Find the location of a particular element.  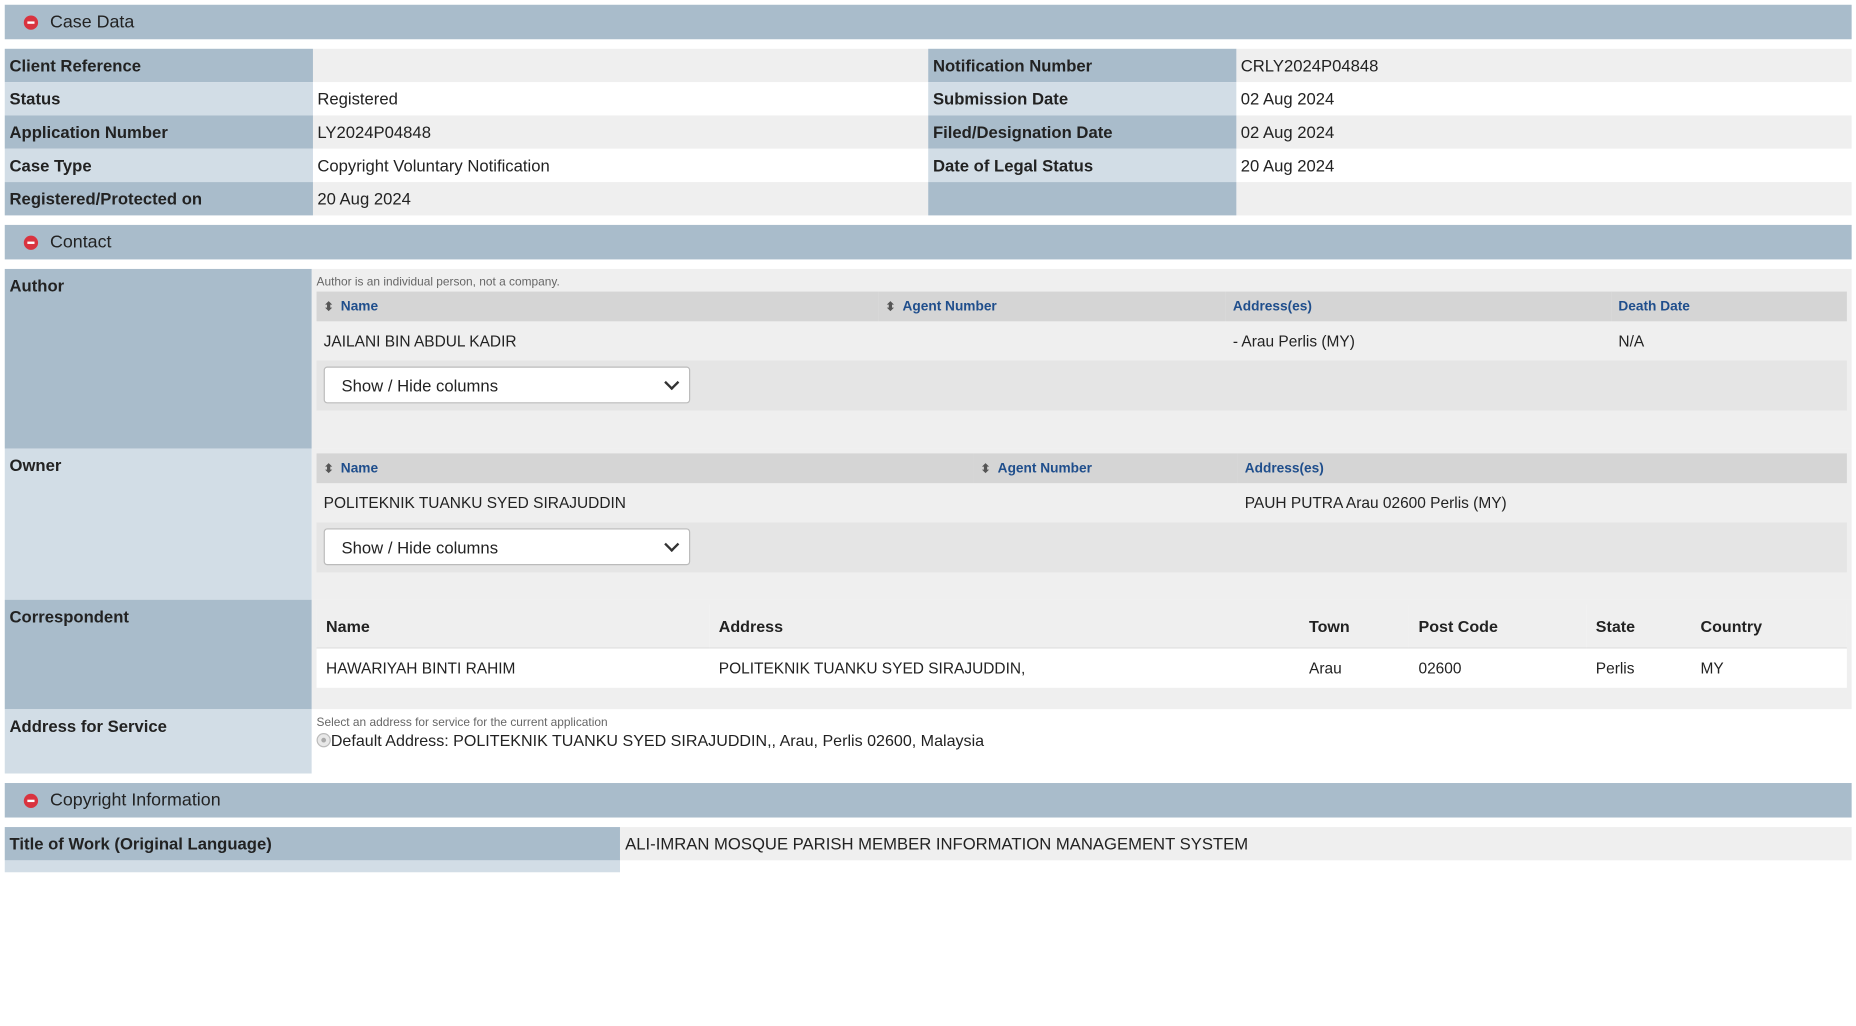

field-label: Client Reference is located at coordinates (158, 65).